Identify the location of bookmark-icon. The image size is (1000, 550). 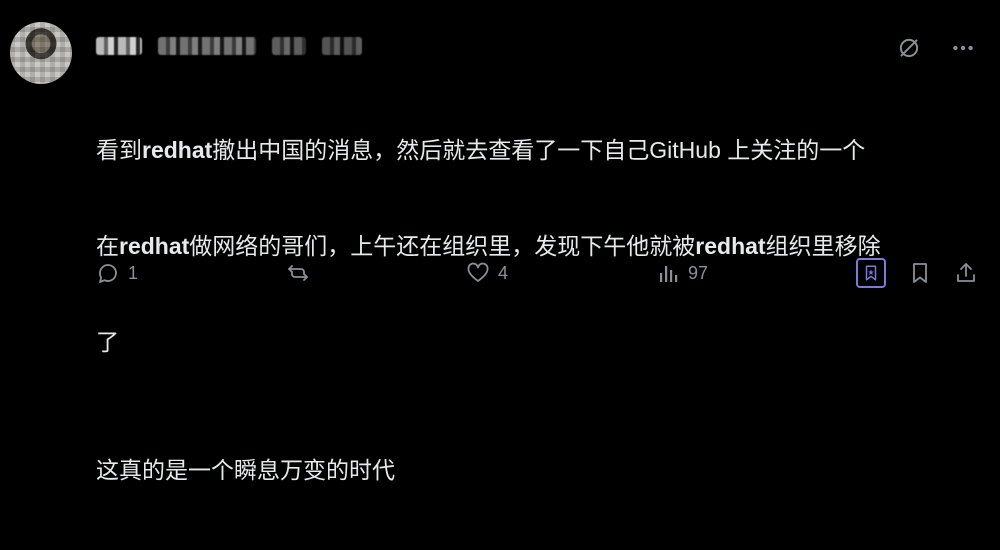
(871, 273).